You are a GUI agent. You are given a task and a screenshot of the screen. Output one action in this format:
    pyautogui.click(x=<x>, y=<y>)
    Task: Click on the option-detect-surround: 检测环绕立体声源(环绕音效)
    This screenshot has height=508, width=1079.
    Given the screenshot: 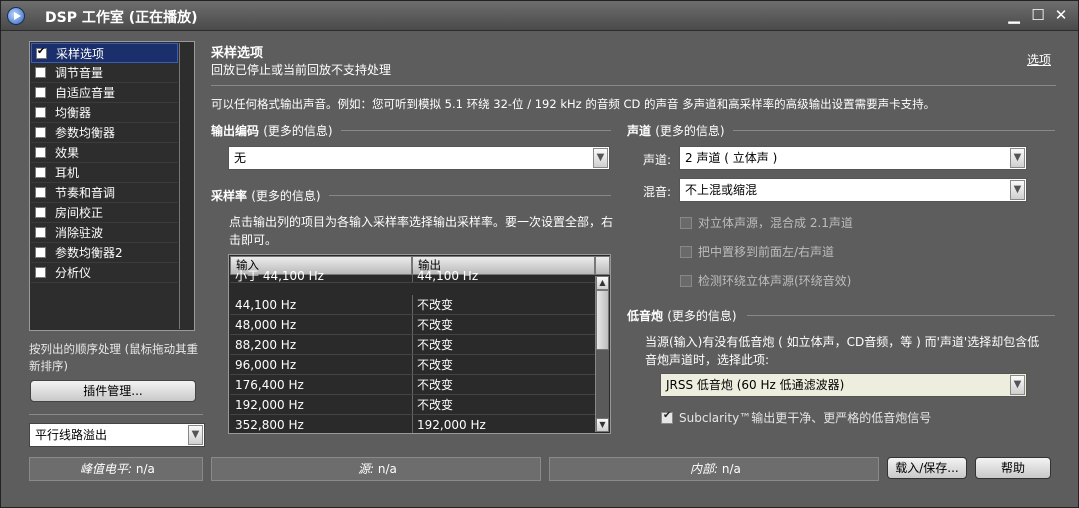 What is the action you would take?
    pyautogui.click(x=765, y=280)
    